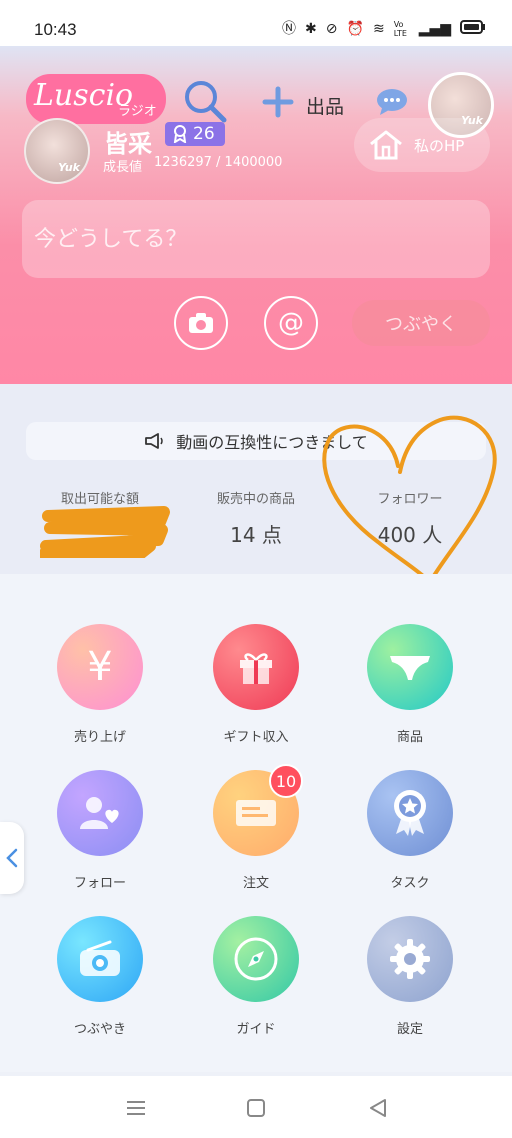 The width and height of the screenshot is (512, 1138). I want to click on mention-button: @, so click(291, 323).